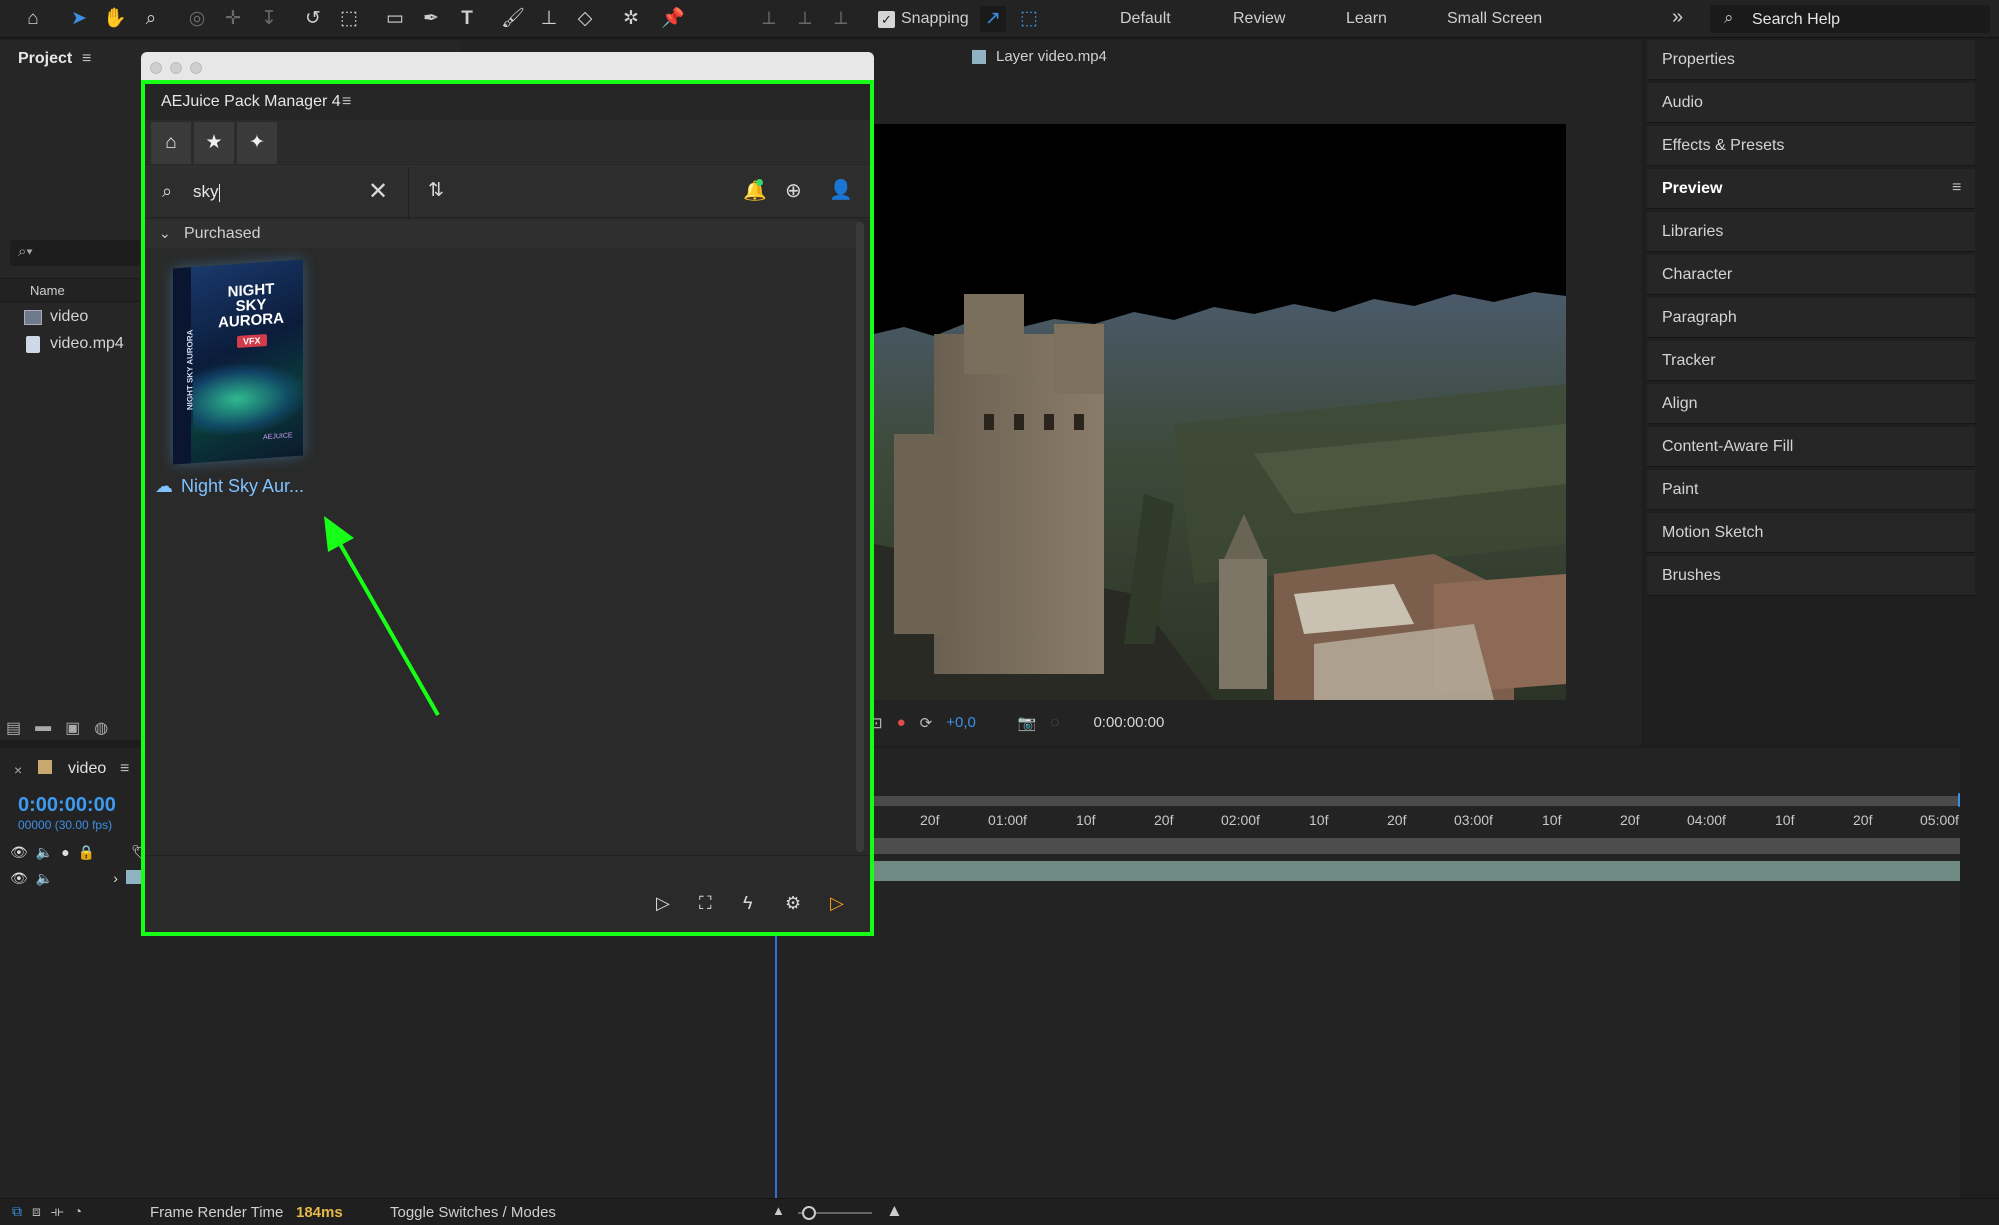 This screenshot has width=1999, height=1225. Describe the element at coordinates (1811, 490) in the screenshot. I see `panel-paint: Paint` at that location.